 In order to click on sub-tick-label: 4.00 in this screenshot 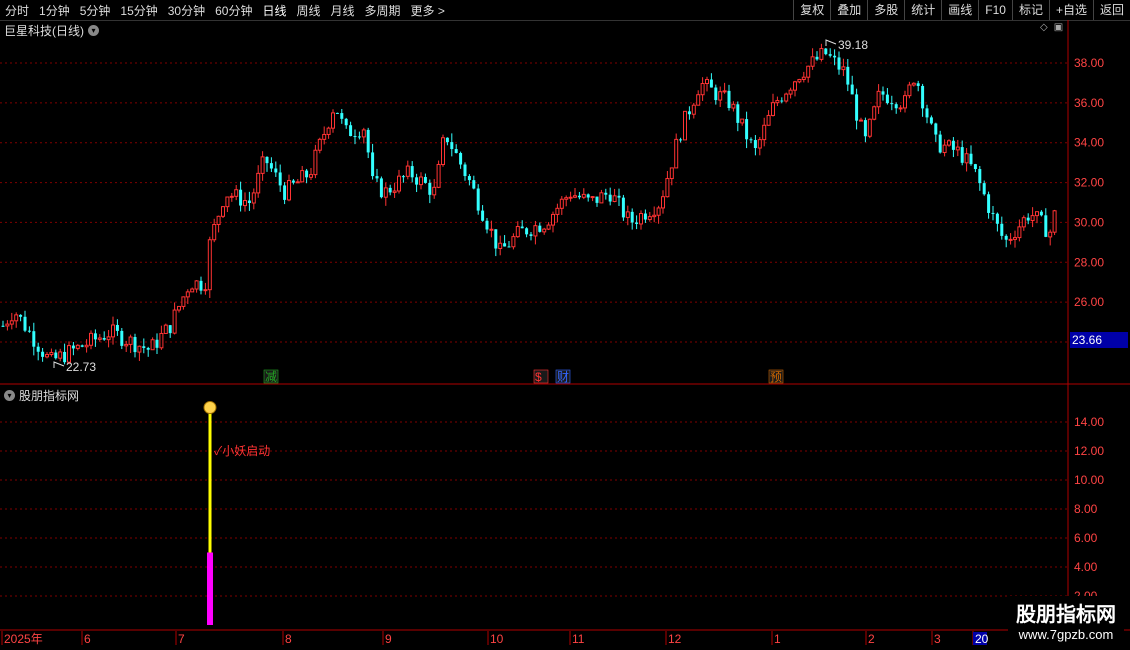, I will do `click(1086, 567)`.